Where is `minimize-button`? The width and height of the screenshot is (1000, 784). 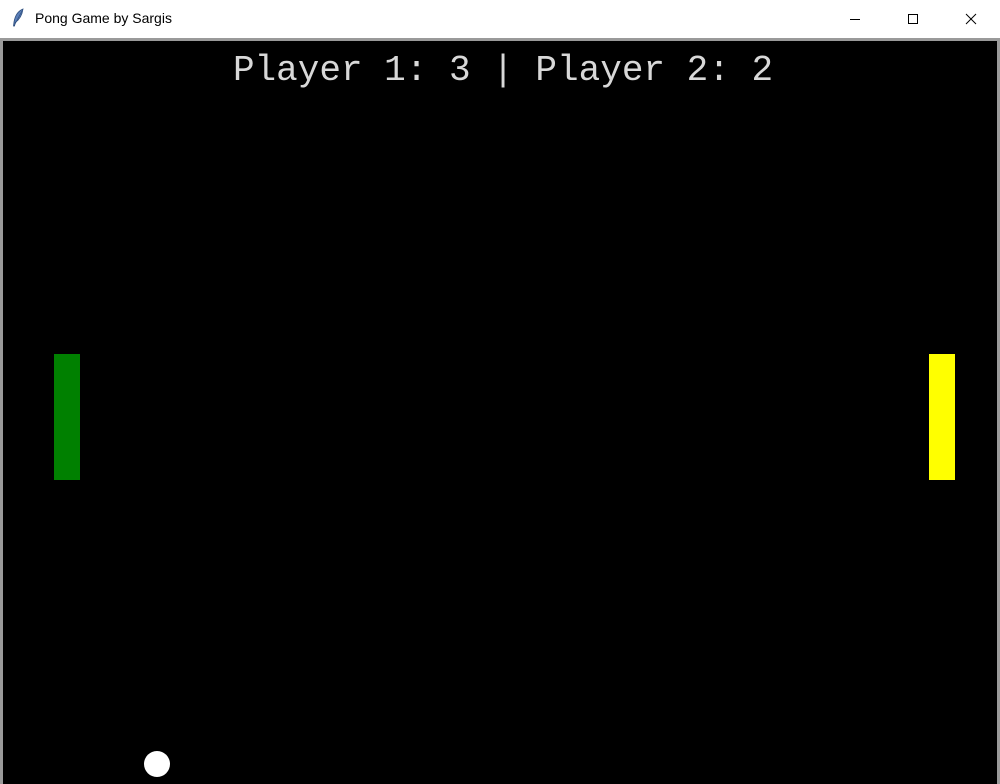 minimize-button is located at coordinates (855, 19).